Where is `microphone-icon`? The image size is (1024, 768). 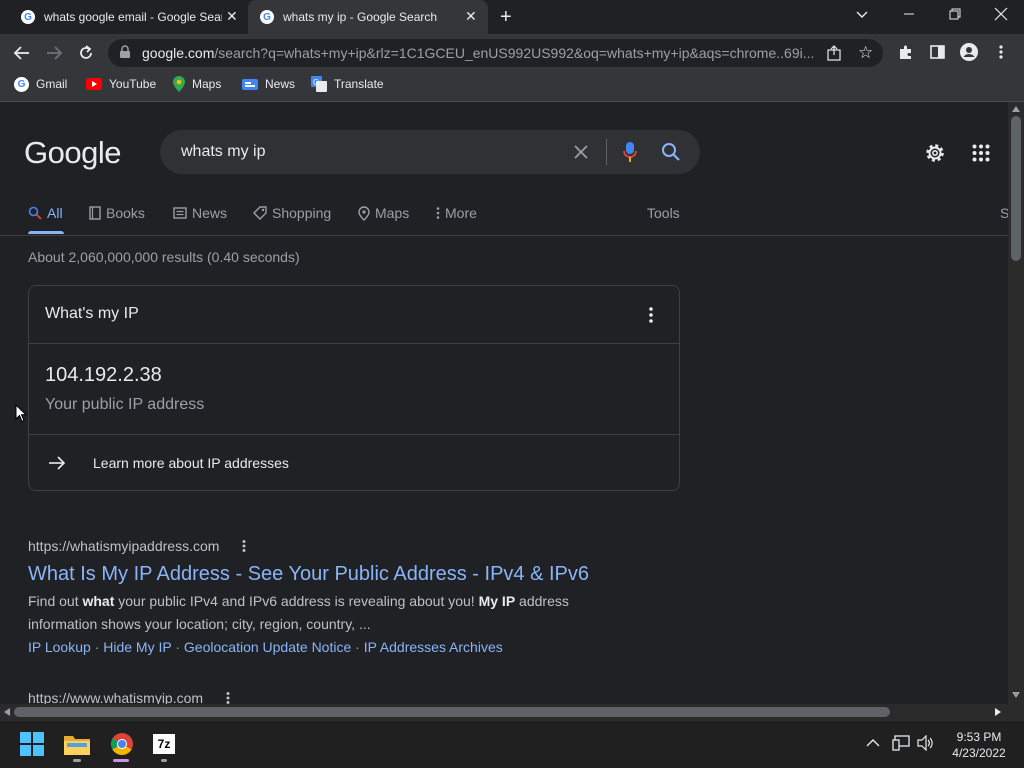
microphone-icon is located at coordinates (630, 152).